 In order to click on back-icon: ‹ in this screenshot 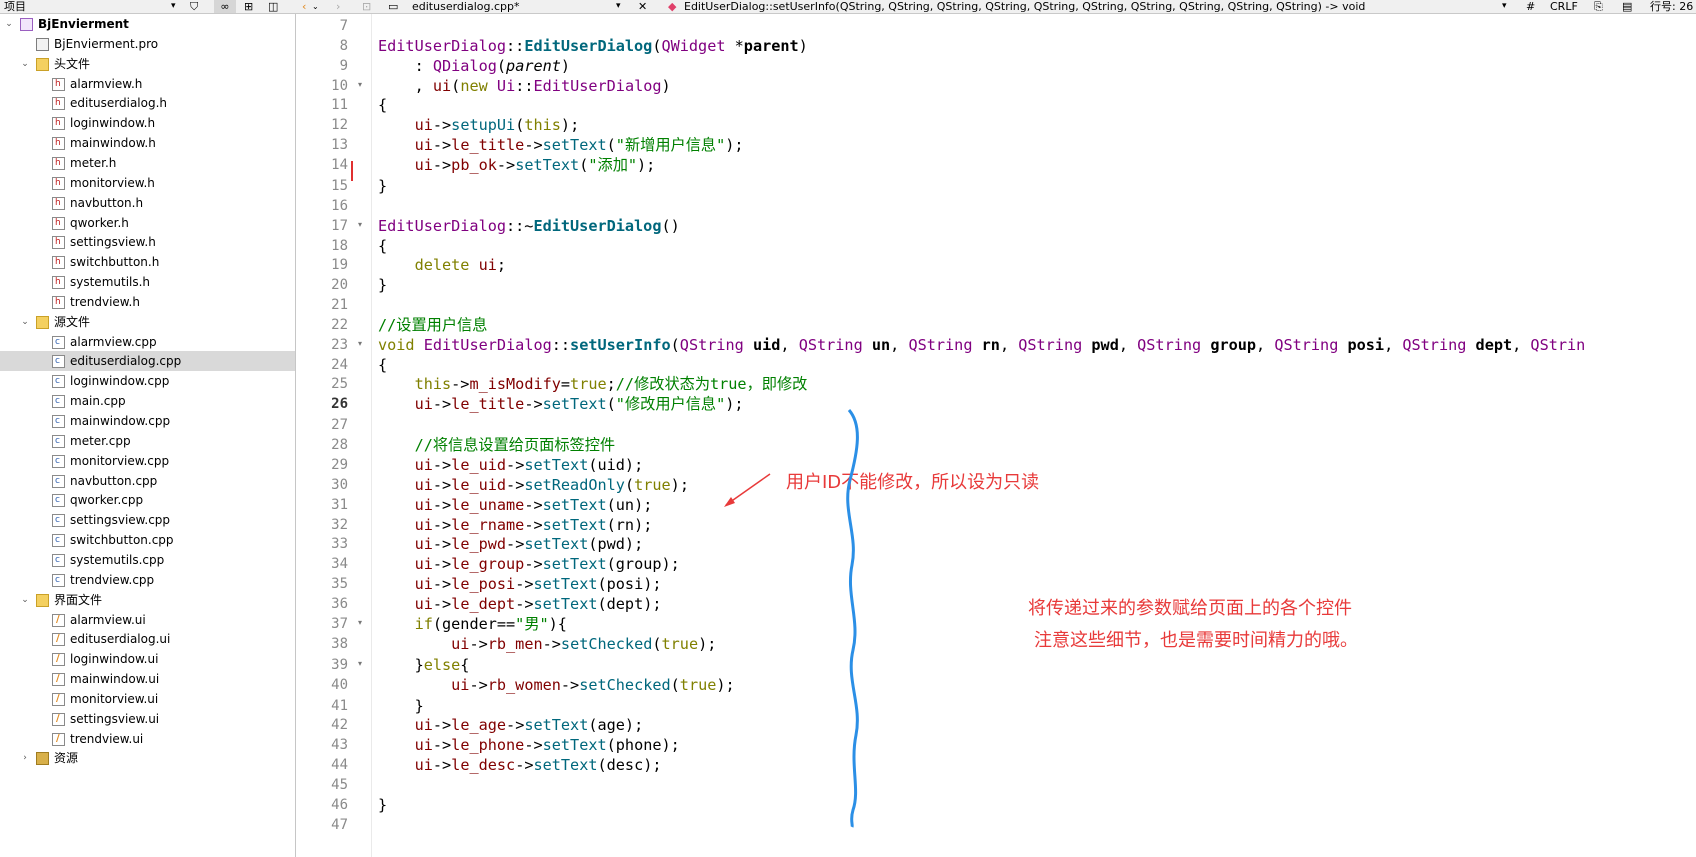, I will do `click(304, 6)`.